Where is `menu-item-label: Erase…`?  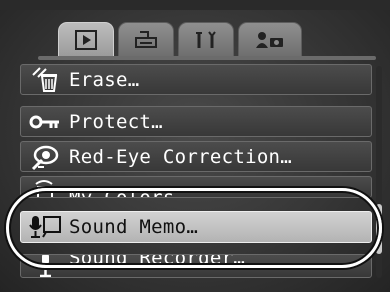 menu-item-label: Erase… is located at coordinates (104, 79).